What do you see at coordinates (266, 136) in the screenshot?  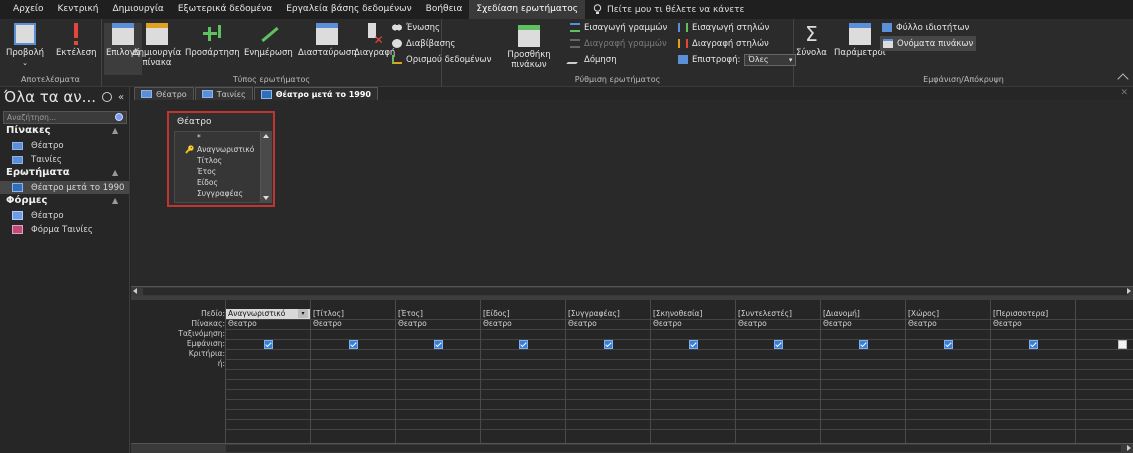 I see `scroll-up-icon` at bounding box center [266, 136].